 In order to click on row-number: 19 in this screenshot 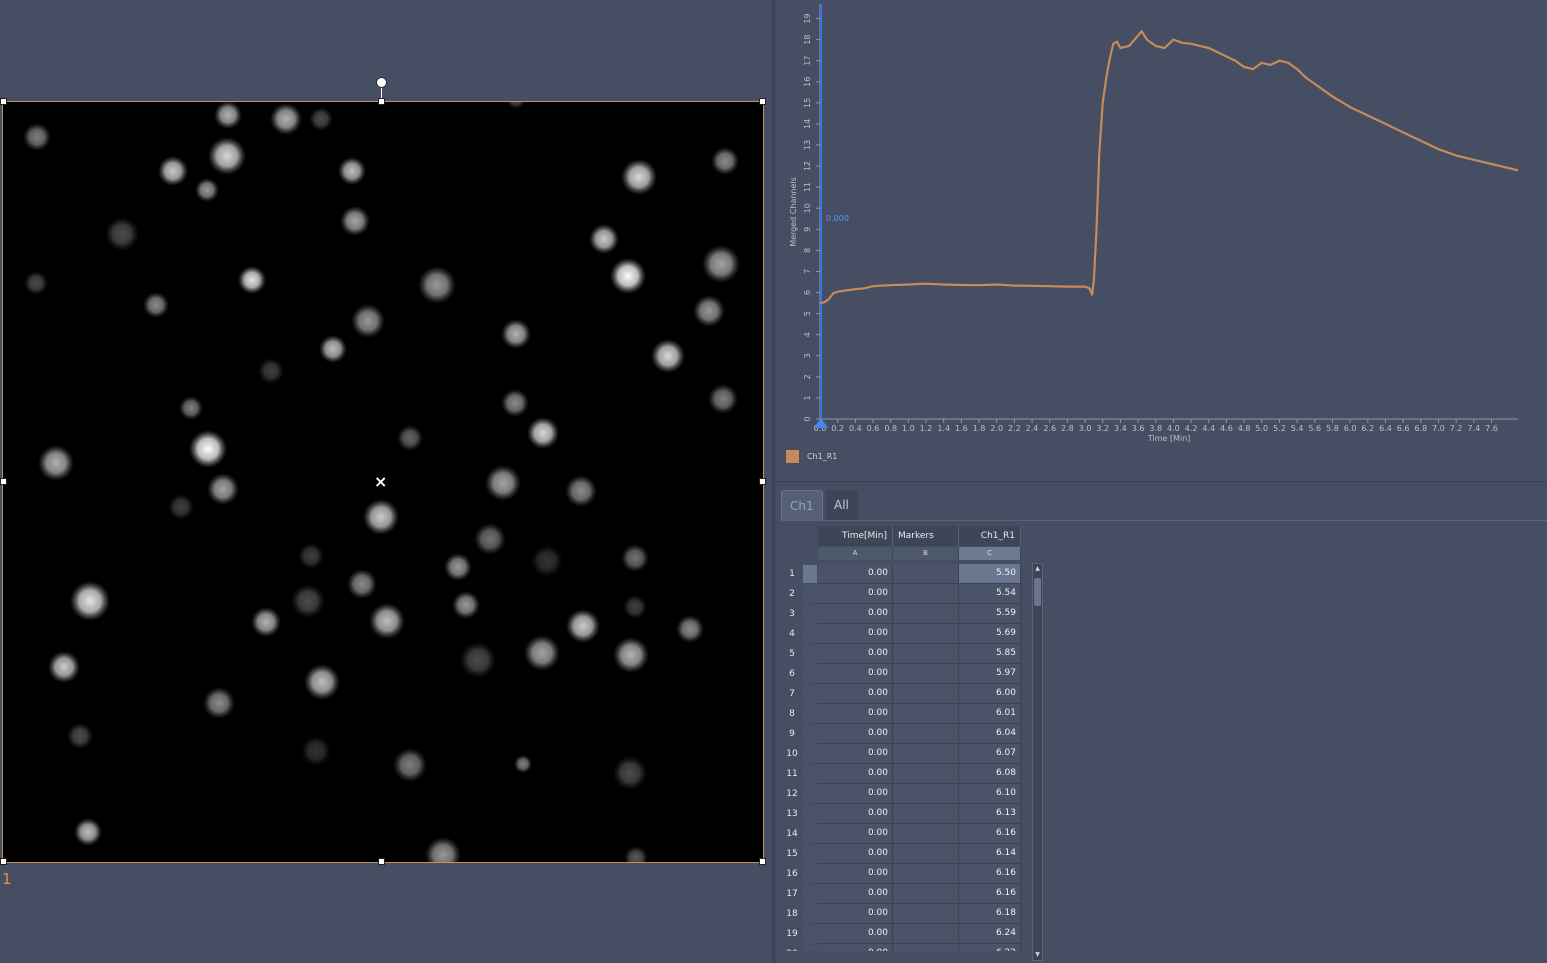, I will do `click(792, 934)`.